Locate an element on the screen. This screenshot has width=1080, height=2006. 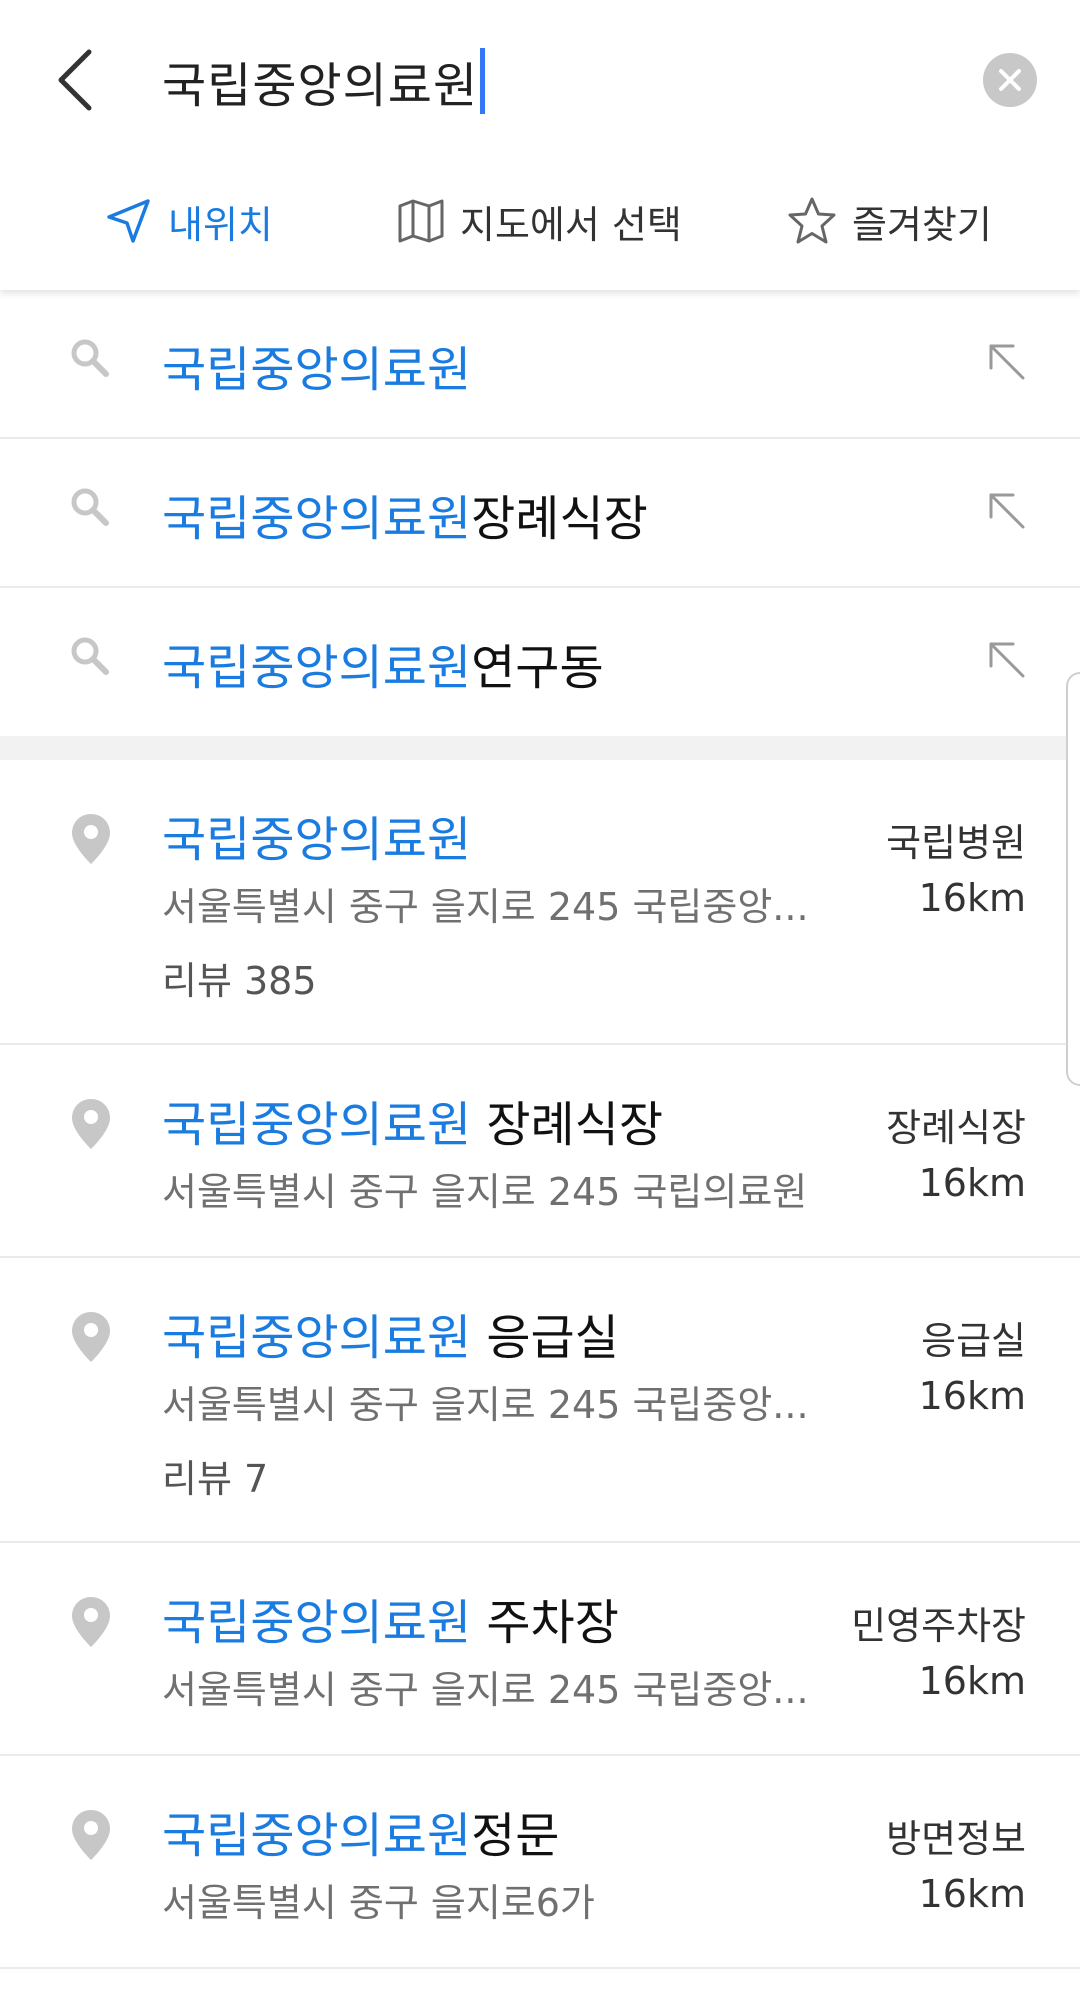
filter-my-location-label: 내위치 is located at coordinates (220, 224).